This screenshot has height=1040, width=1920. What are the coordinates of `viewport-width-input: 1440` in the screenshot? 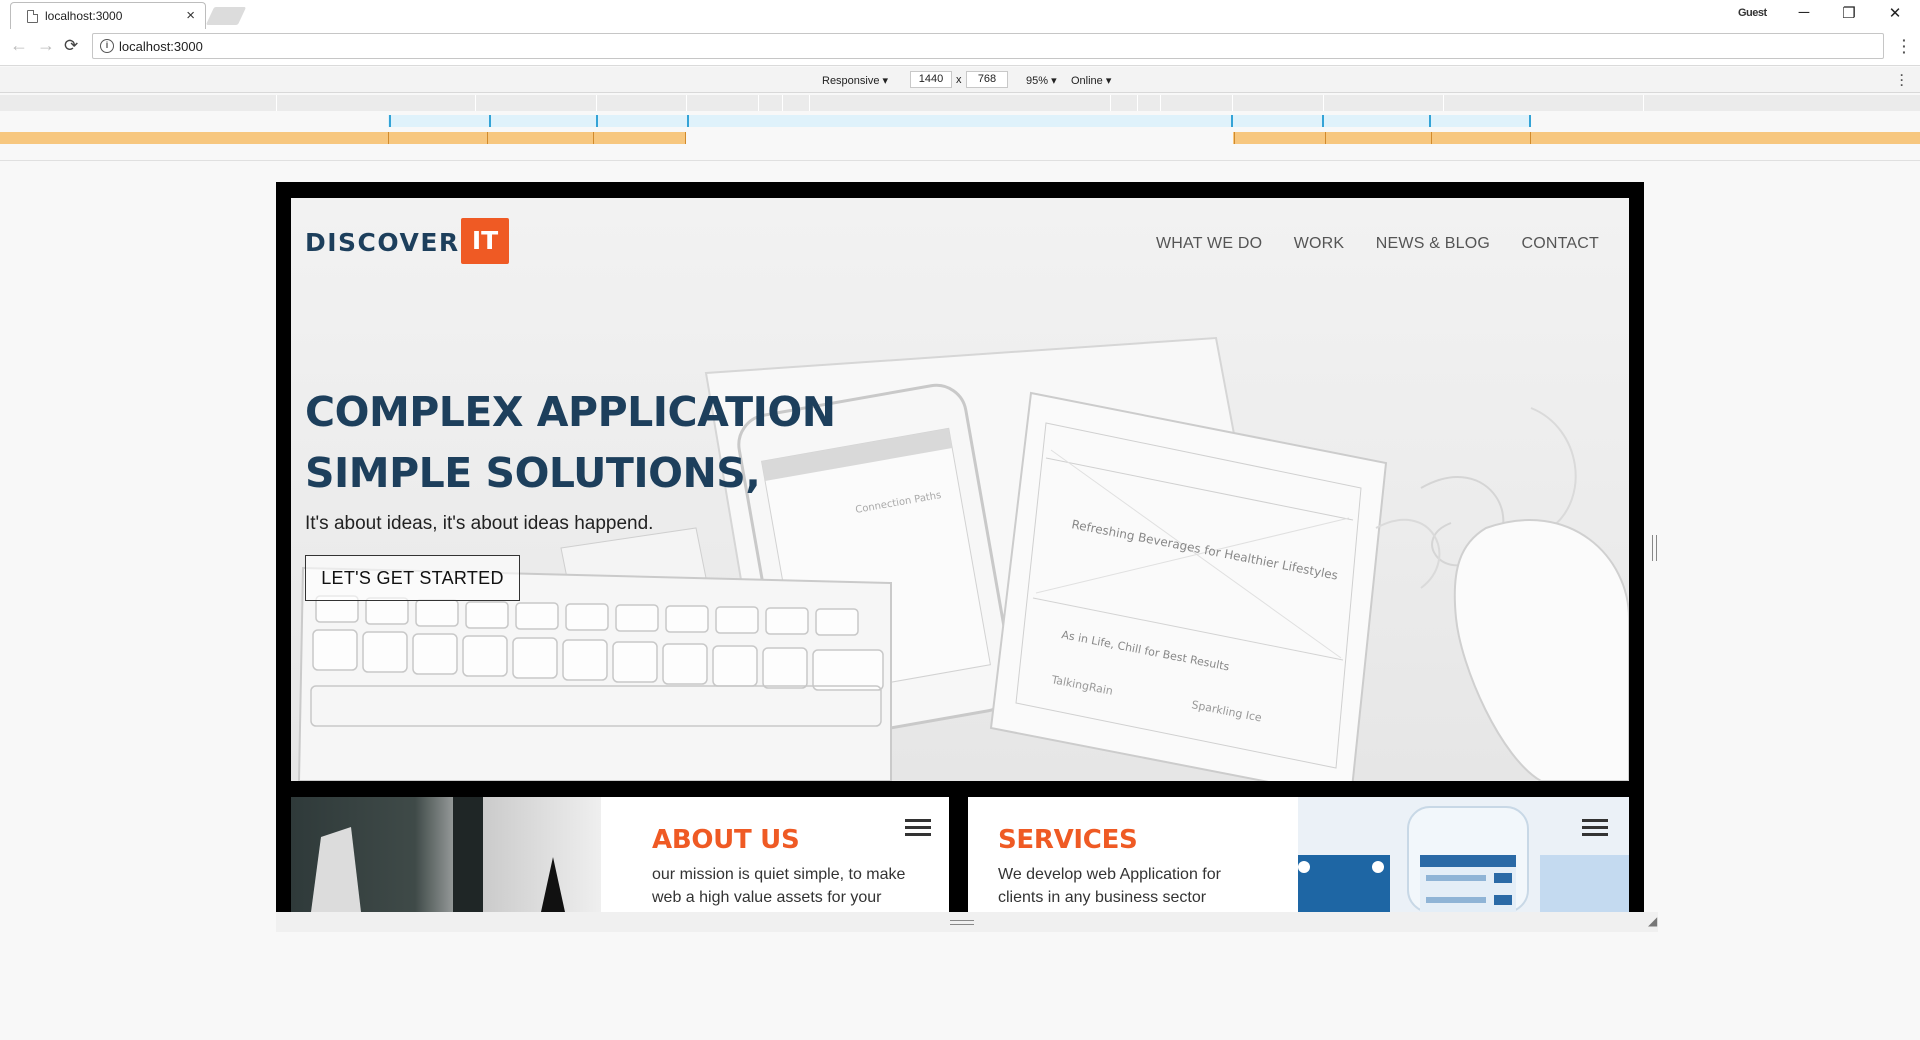 It's located at (931, 79).